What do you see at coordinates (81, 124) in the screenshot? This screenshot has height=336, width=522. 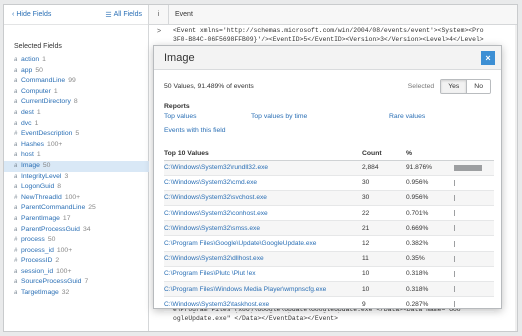 I see `field-item: a dvc 1` at bounding box center [81, 124].